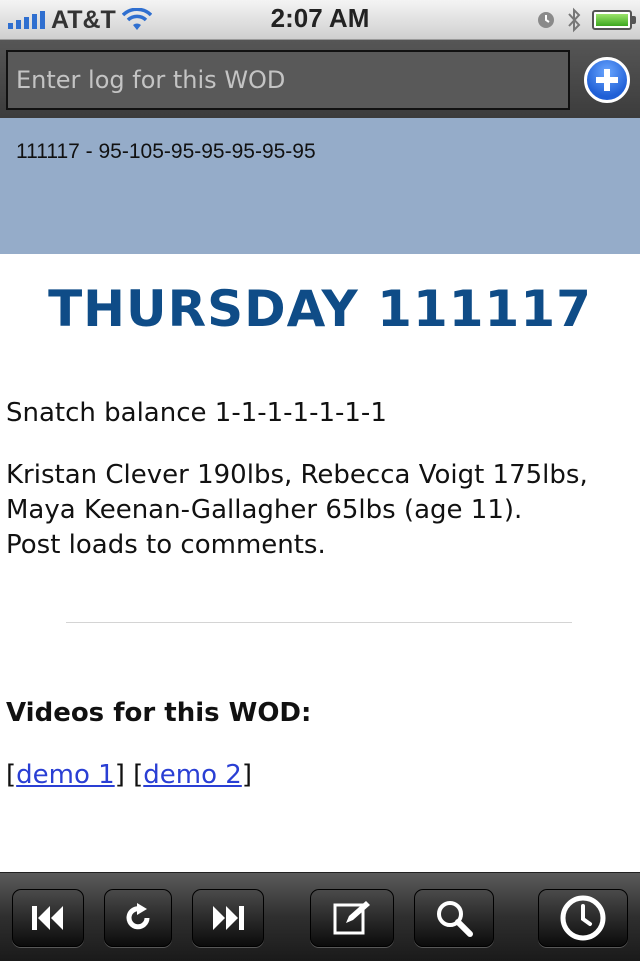  I want to click on battery-icon, so click(614, 20).